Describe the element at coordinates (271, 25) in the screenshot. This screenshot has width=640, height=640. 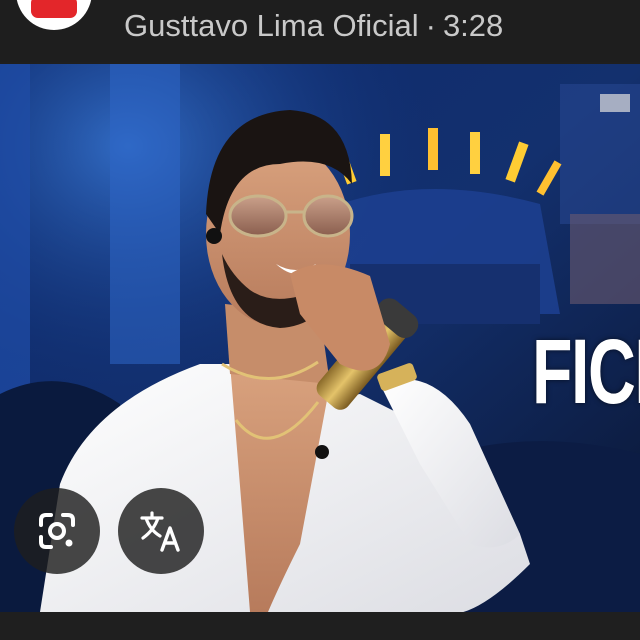
I see `channel-name: Gusttavo Lima Oficial` at that location.